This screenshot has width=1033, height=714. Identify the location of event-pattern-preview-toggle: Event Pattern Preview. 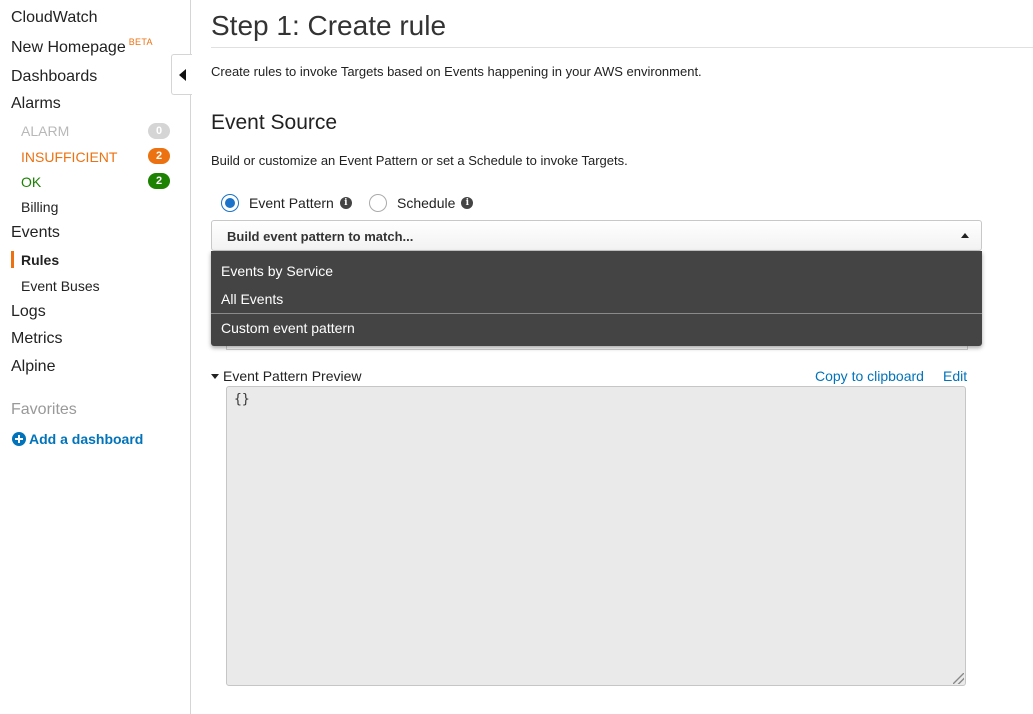
(286, 376).